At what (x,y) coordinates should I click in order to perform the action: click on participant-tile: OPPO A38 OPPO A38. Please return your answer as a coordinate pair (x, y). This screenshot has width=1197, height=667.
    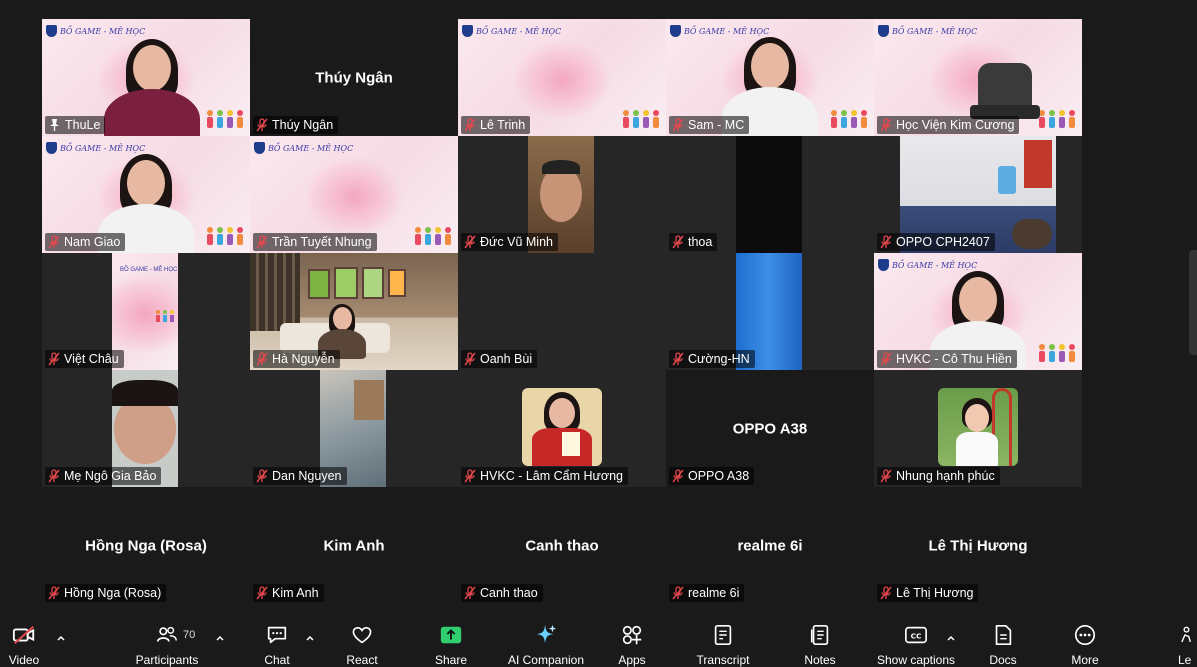
    Looking at the image, I should click on (770, 428).